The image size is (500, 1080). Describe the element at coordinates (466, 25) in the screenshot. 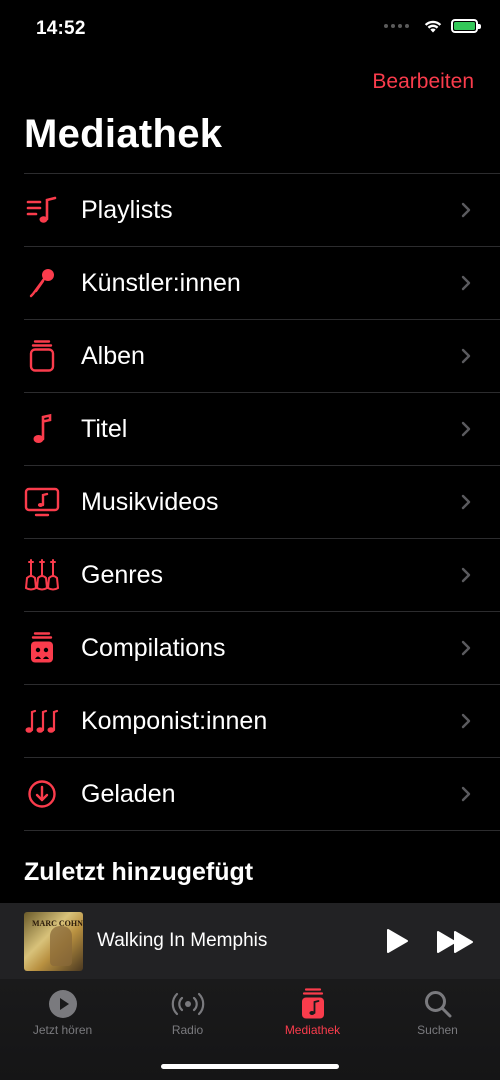

I see `battery-icon` at that location.